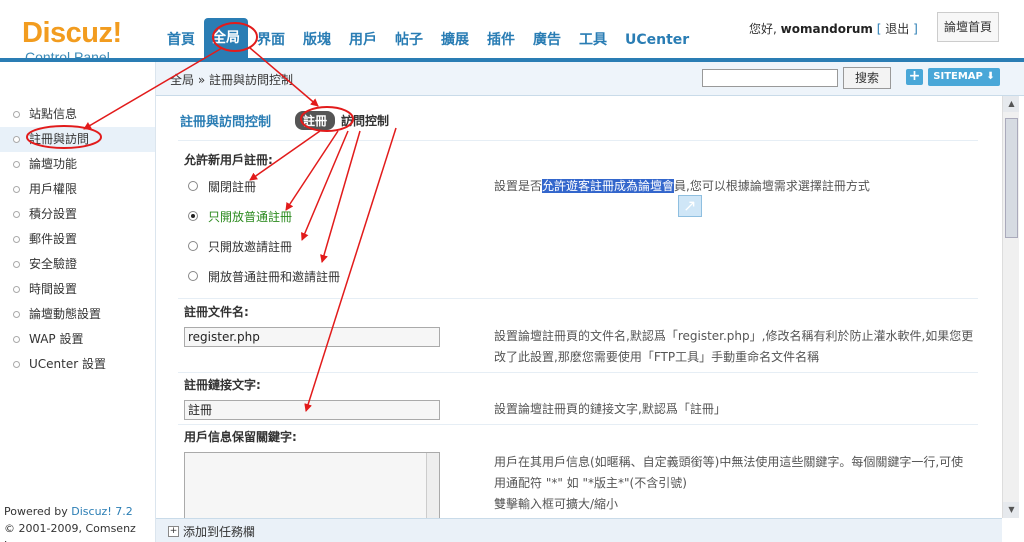 The width and height of the screenshot is (1024, 542). Describe the element at coordinates (271, 40) in the screenshot. I see `nav-item-interface: 界面` at that location.